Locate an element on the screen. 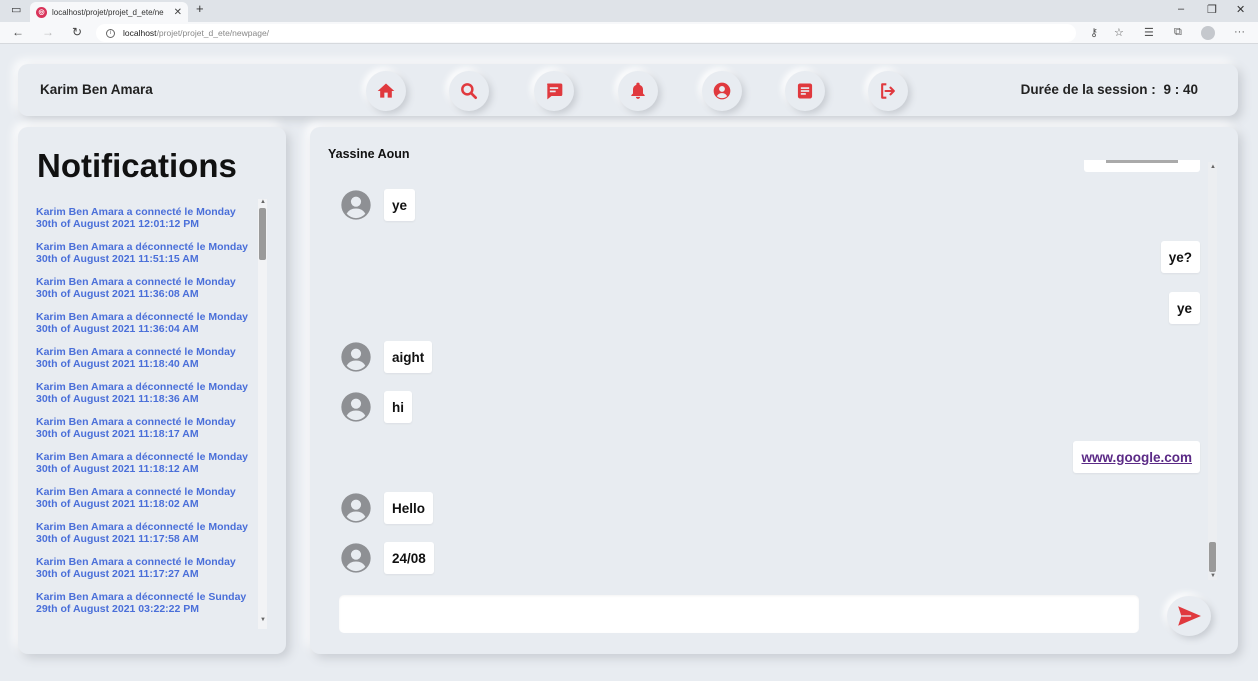 Image resolution: width=1258 pixels, height=681 pixels. home-button is located at coordinates (386, 91).